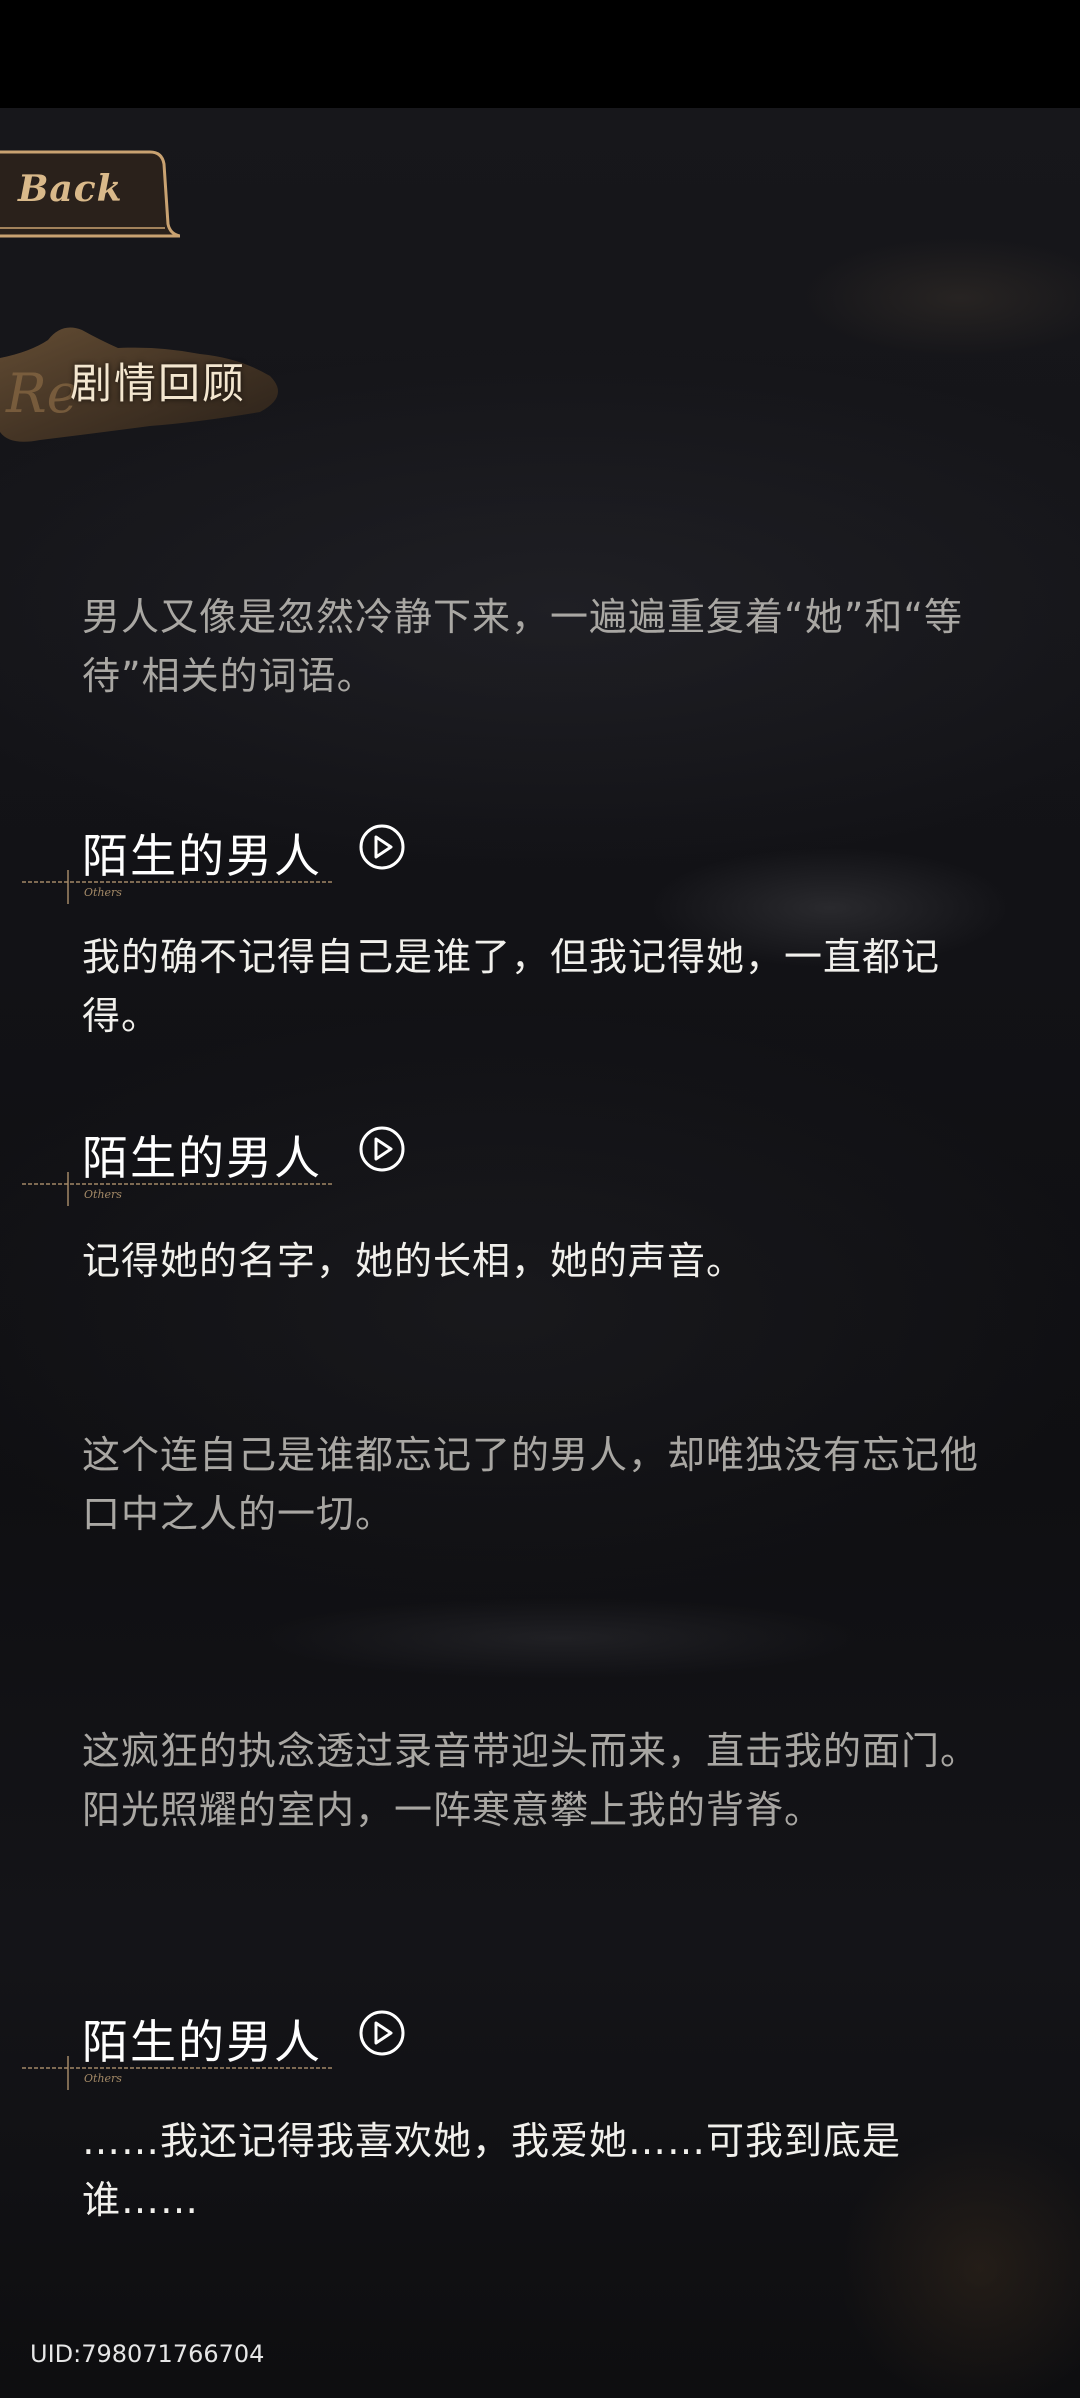 This screenshot has height=2398, width=1080. What do you see at coordinates (414, 1261) in the screenshot?
I see `dialogue-text: 记得她的名字，她的长相，她的声音。` at bounding box center [414, 1261].